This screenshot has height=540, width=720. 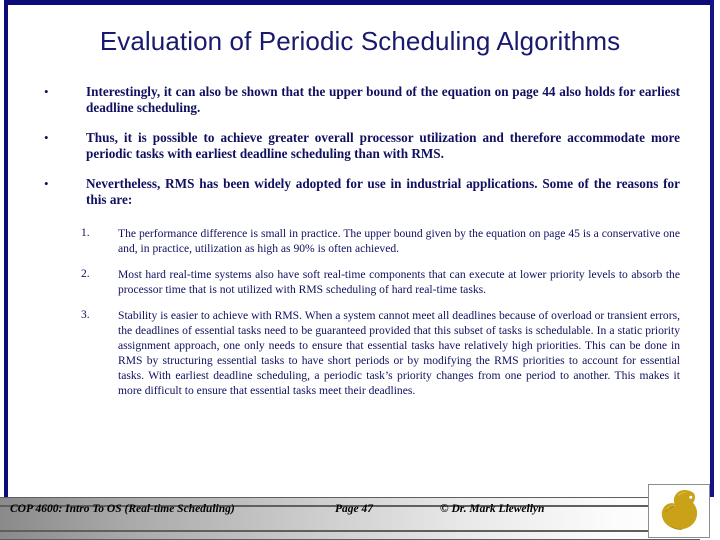 I want to click on numbered-marker: 1., so click(x=85, y=233).